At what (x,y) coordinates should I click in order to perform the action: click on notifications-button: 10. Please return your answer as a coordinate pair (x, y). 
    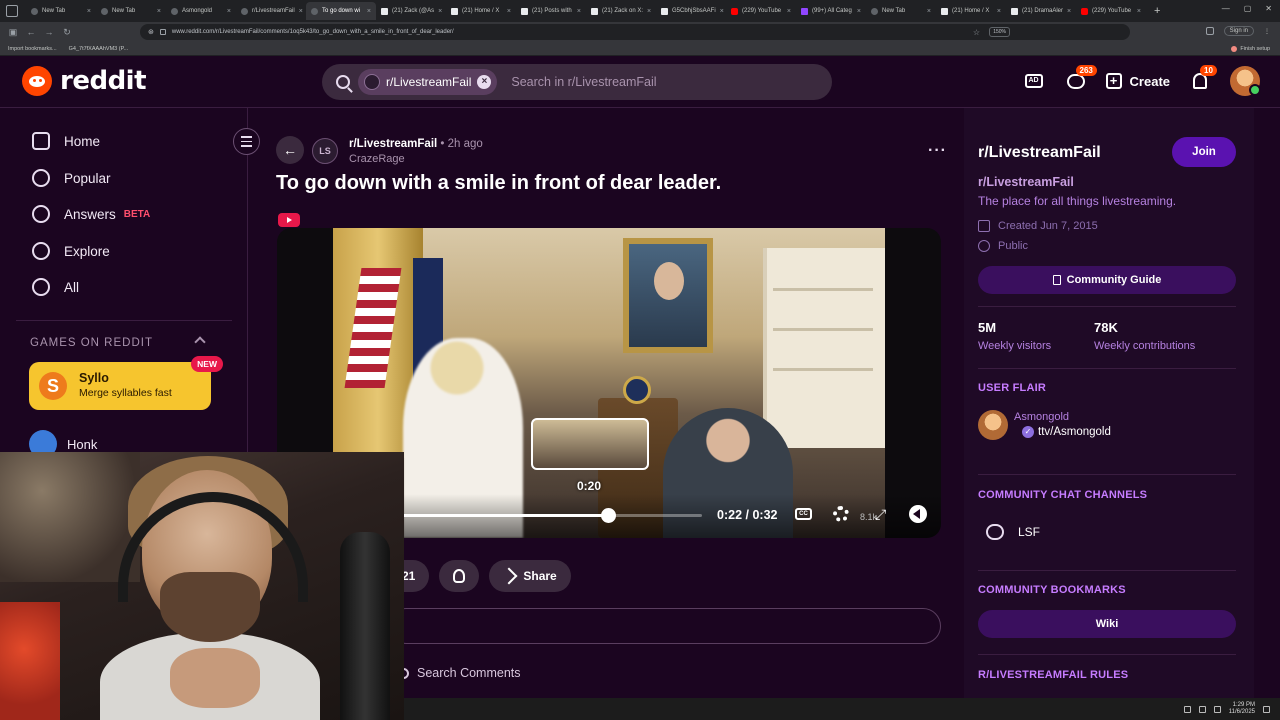
    Looking at the image, I should click on (1202, 79).